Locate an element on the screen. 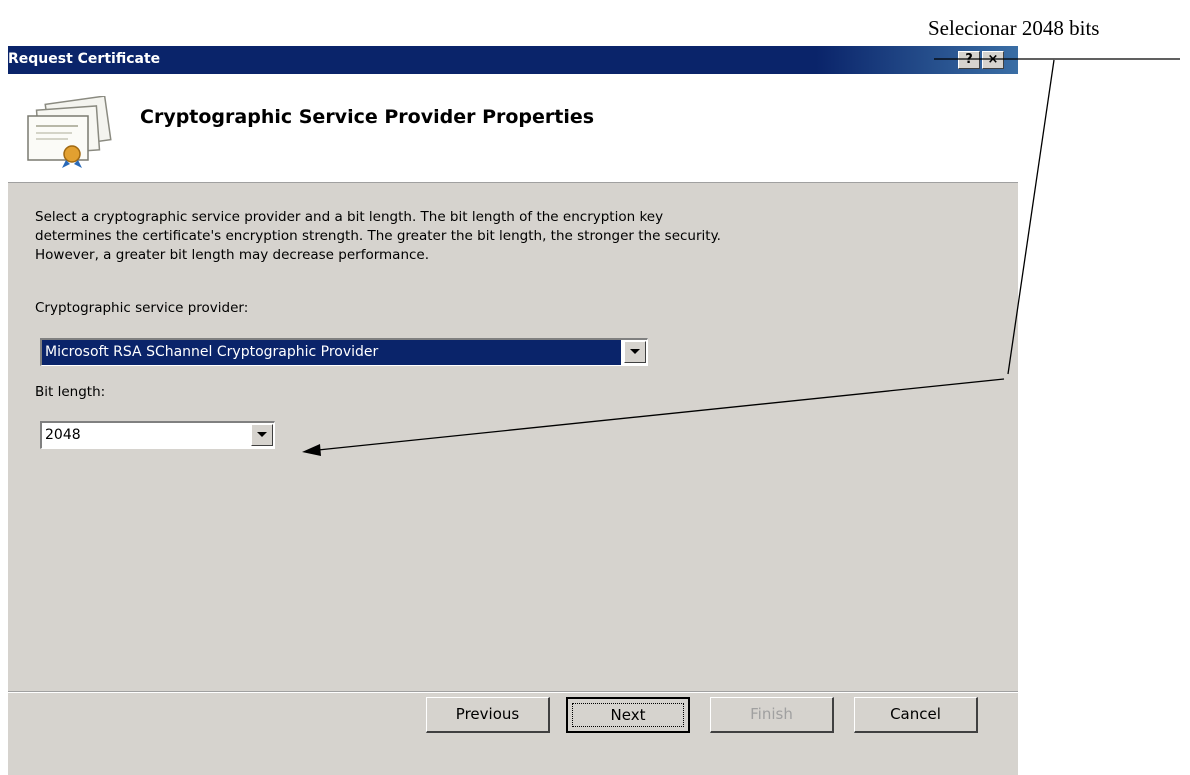 This screenshot has width=1190, height=775. footer-divider is located at coordinates (513, 692).